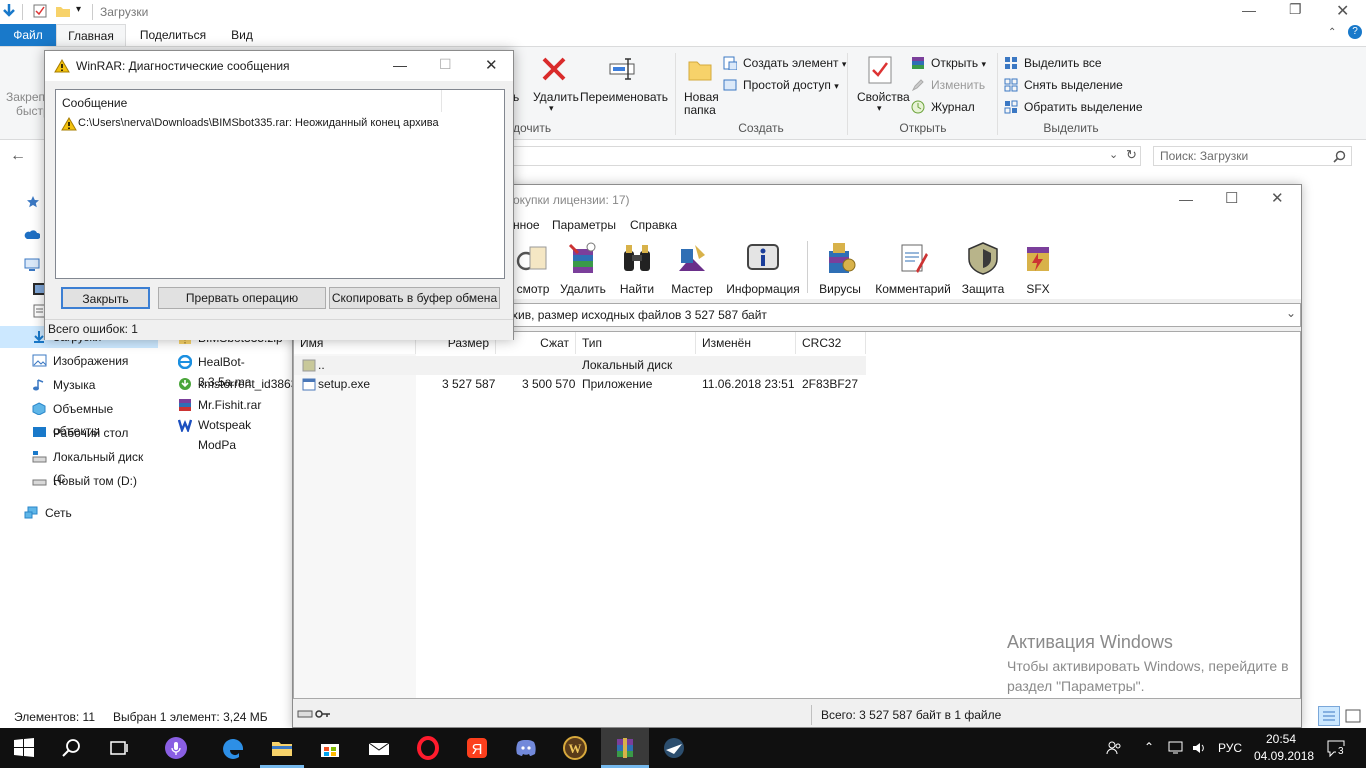  Describe the element at coordinates (18, 156) in the screenshot. I see `back-arrow-icon: ←` at that location.